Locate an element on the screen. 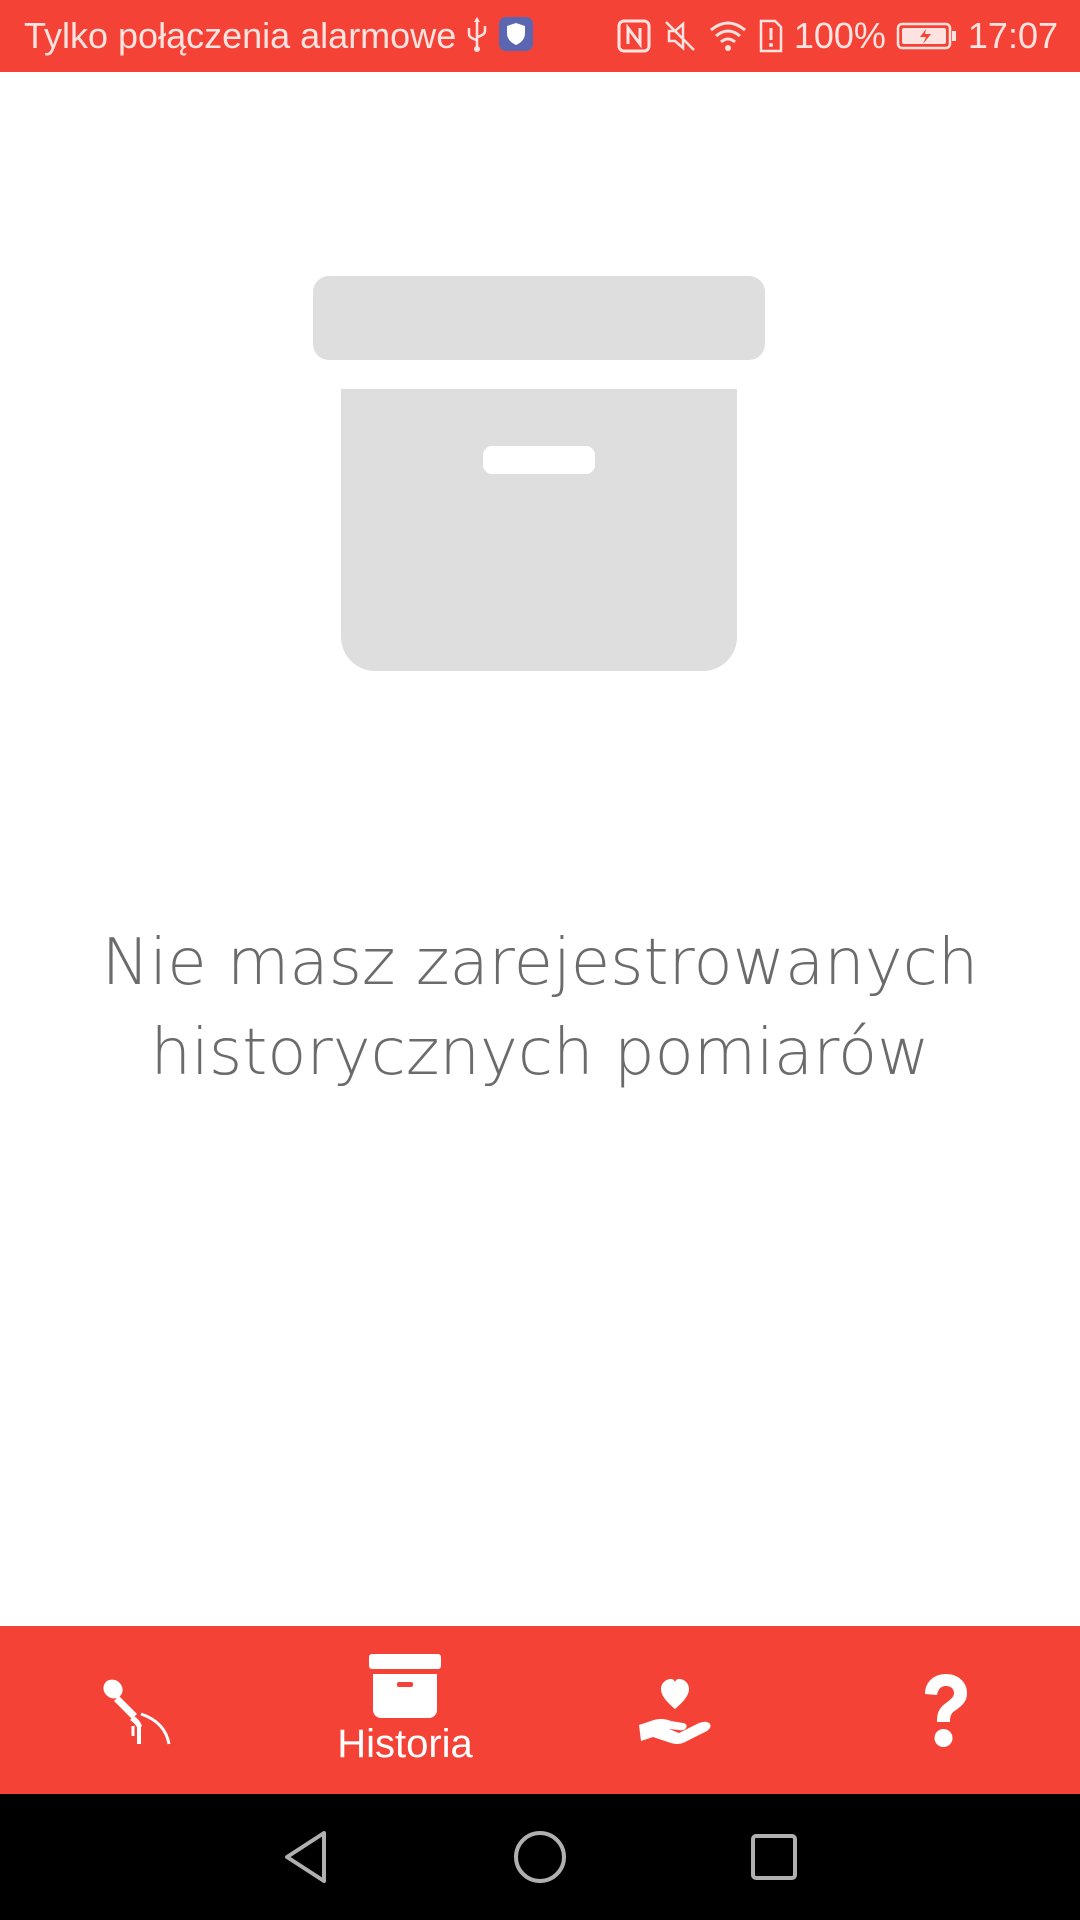  wifi-icon is located at coordinates (728, 36).